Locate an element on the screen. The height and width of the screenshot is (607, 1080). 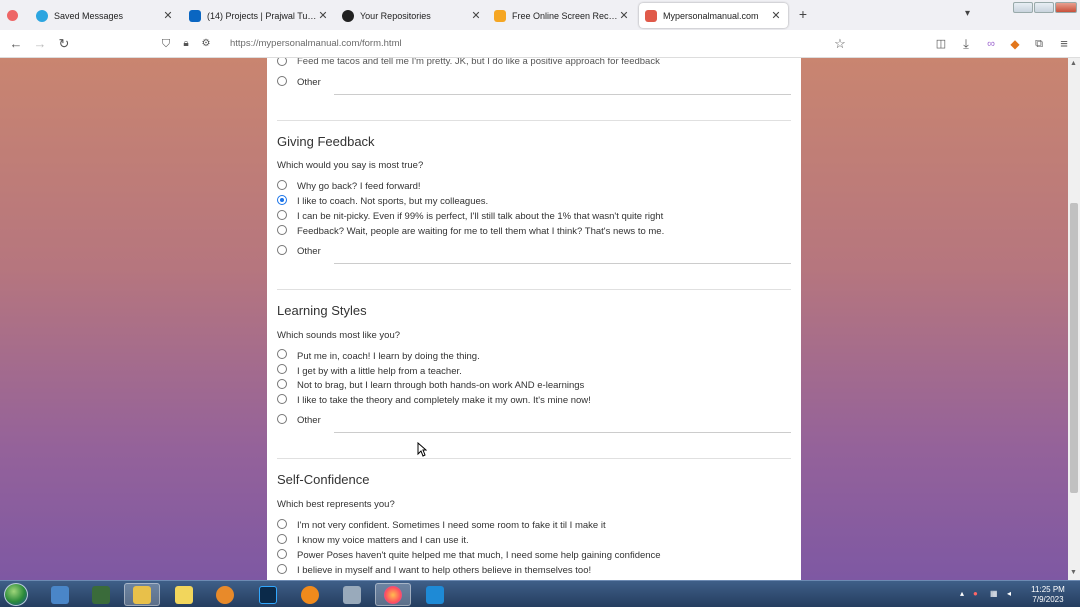
tab-github: Your Repositories ✕ is located at coordinates (412, 15).